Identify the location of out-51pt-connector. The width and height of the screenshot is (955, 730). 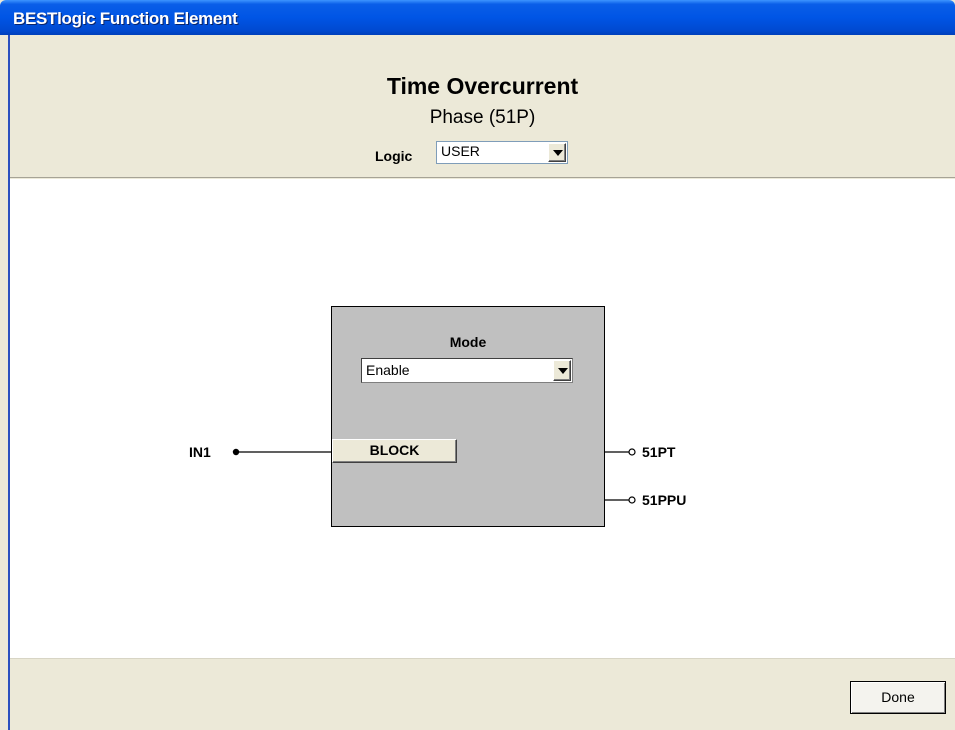
(632, 452).